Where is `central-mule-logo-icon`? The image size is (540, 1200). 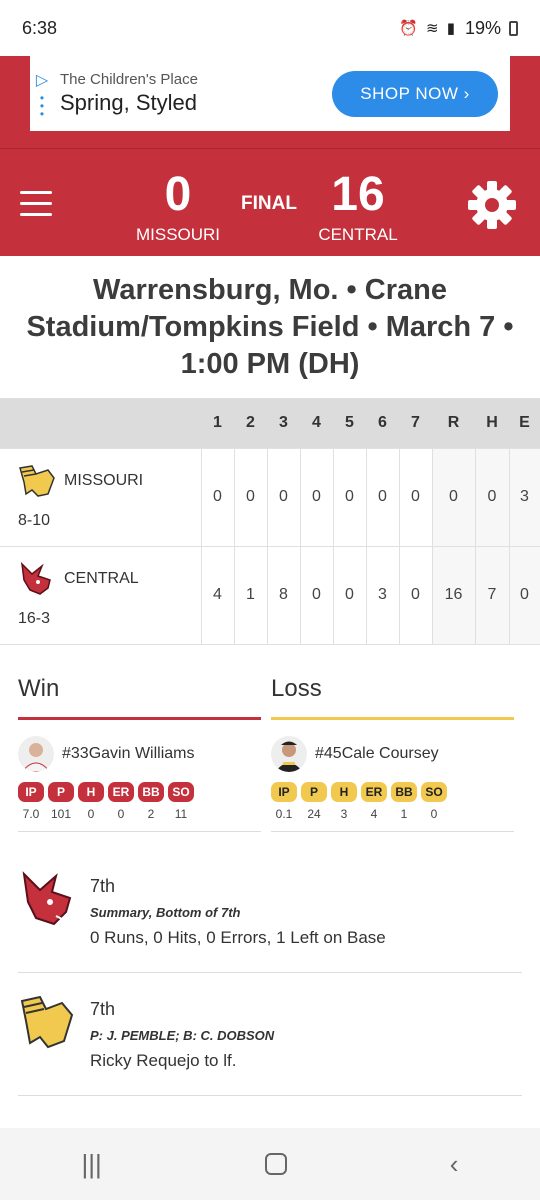 central-mule-logo-icon is located at coordinates (47, 897).